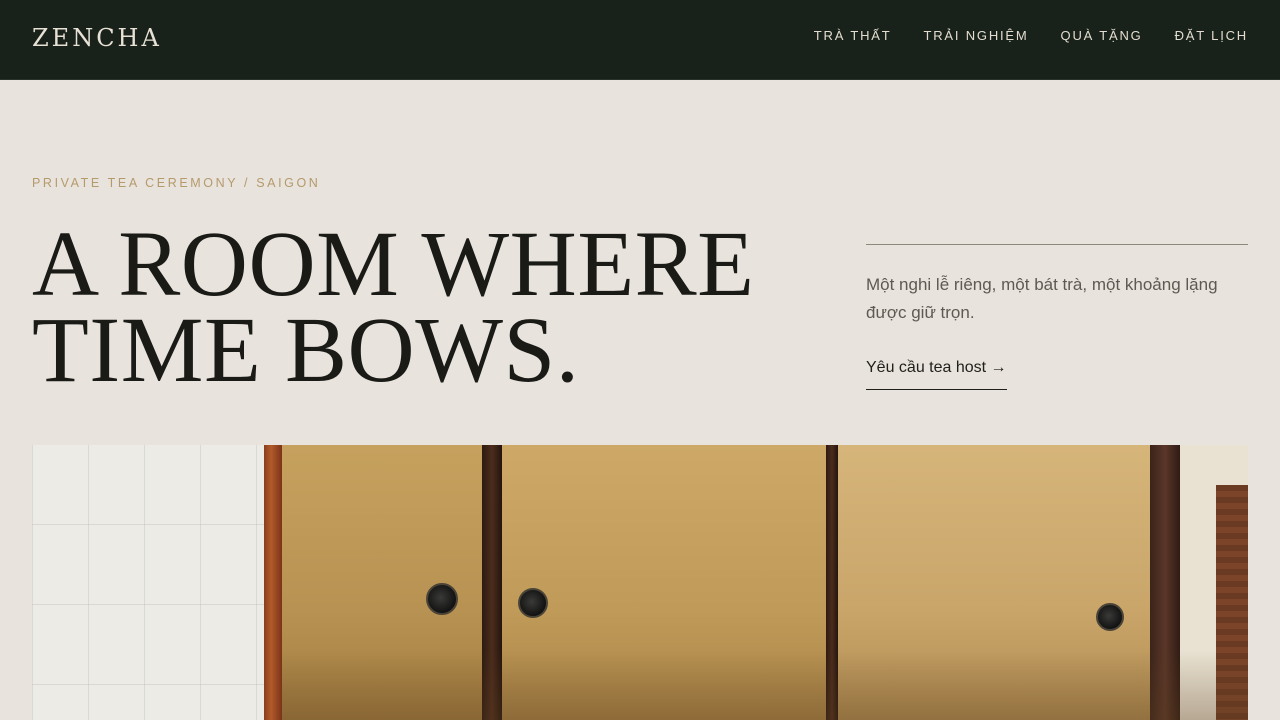  Describe the element at coordinates (176, 183) in the screenshot. I see `hero-eyebrow: PRIVATE TEA CEREMONY / SAIGON` at that location.